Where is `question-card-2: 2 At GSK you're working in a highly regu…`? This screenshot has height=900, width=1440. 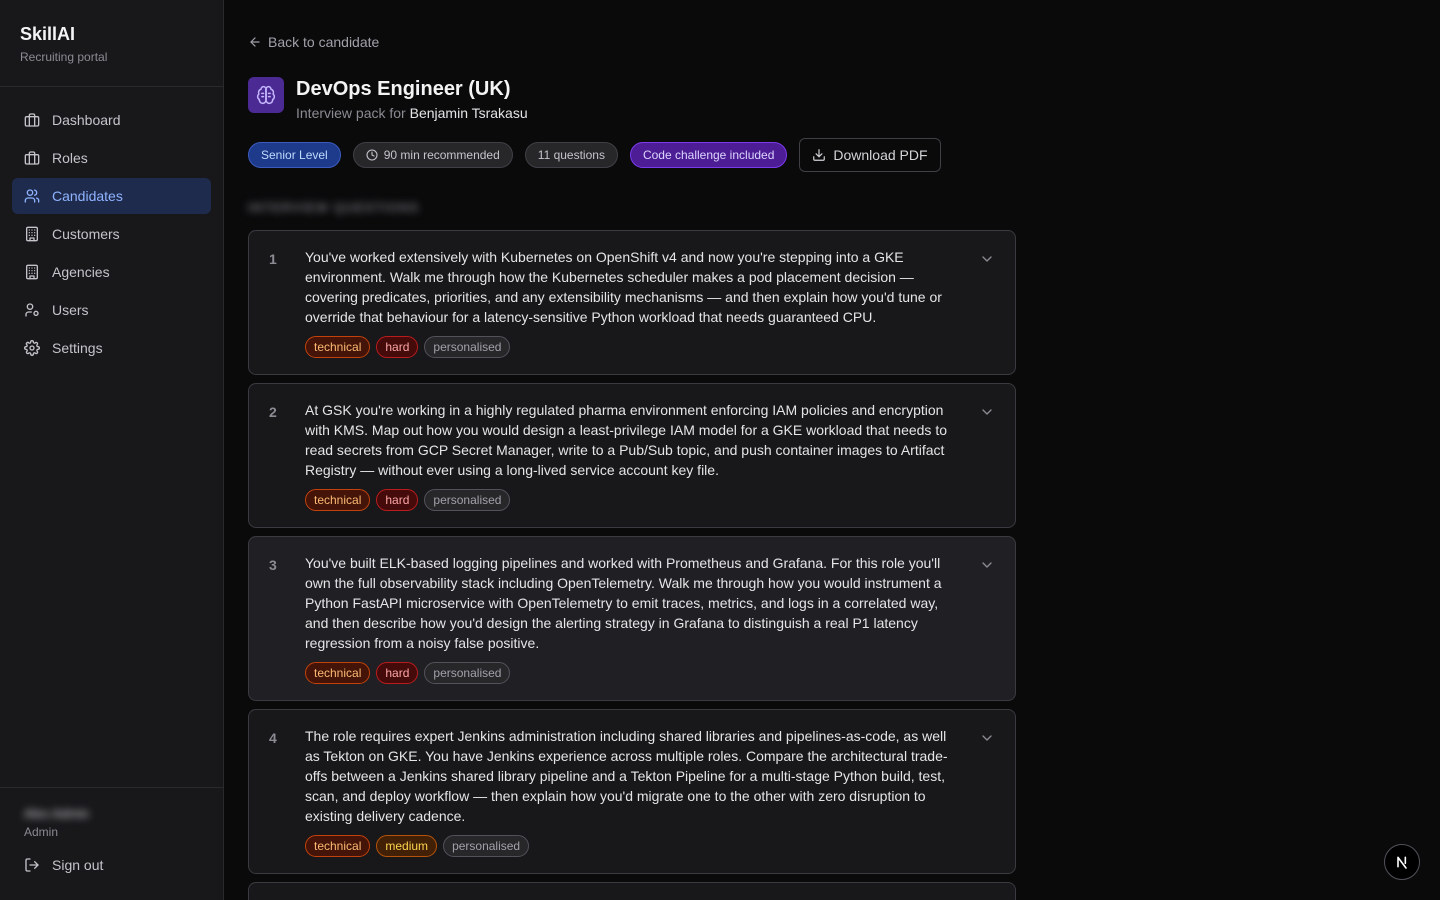
question-card-2: 2 At GSK you're working in a highly regu… is located at coordinates (632, 455).